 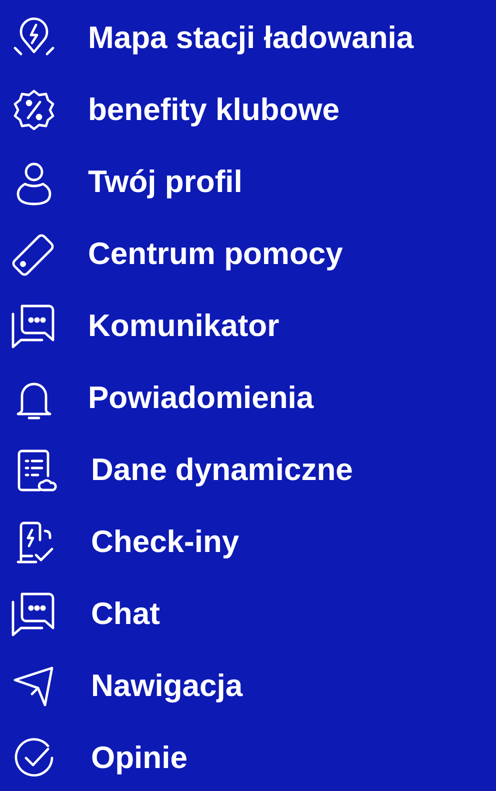 I want to click on menu-item: benefity klubowe, so click(x=214, y=110).